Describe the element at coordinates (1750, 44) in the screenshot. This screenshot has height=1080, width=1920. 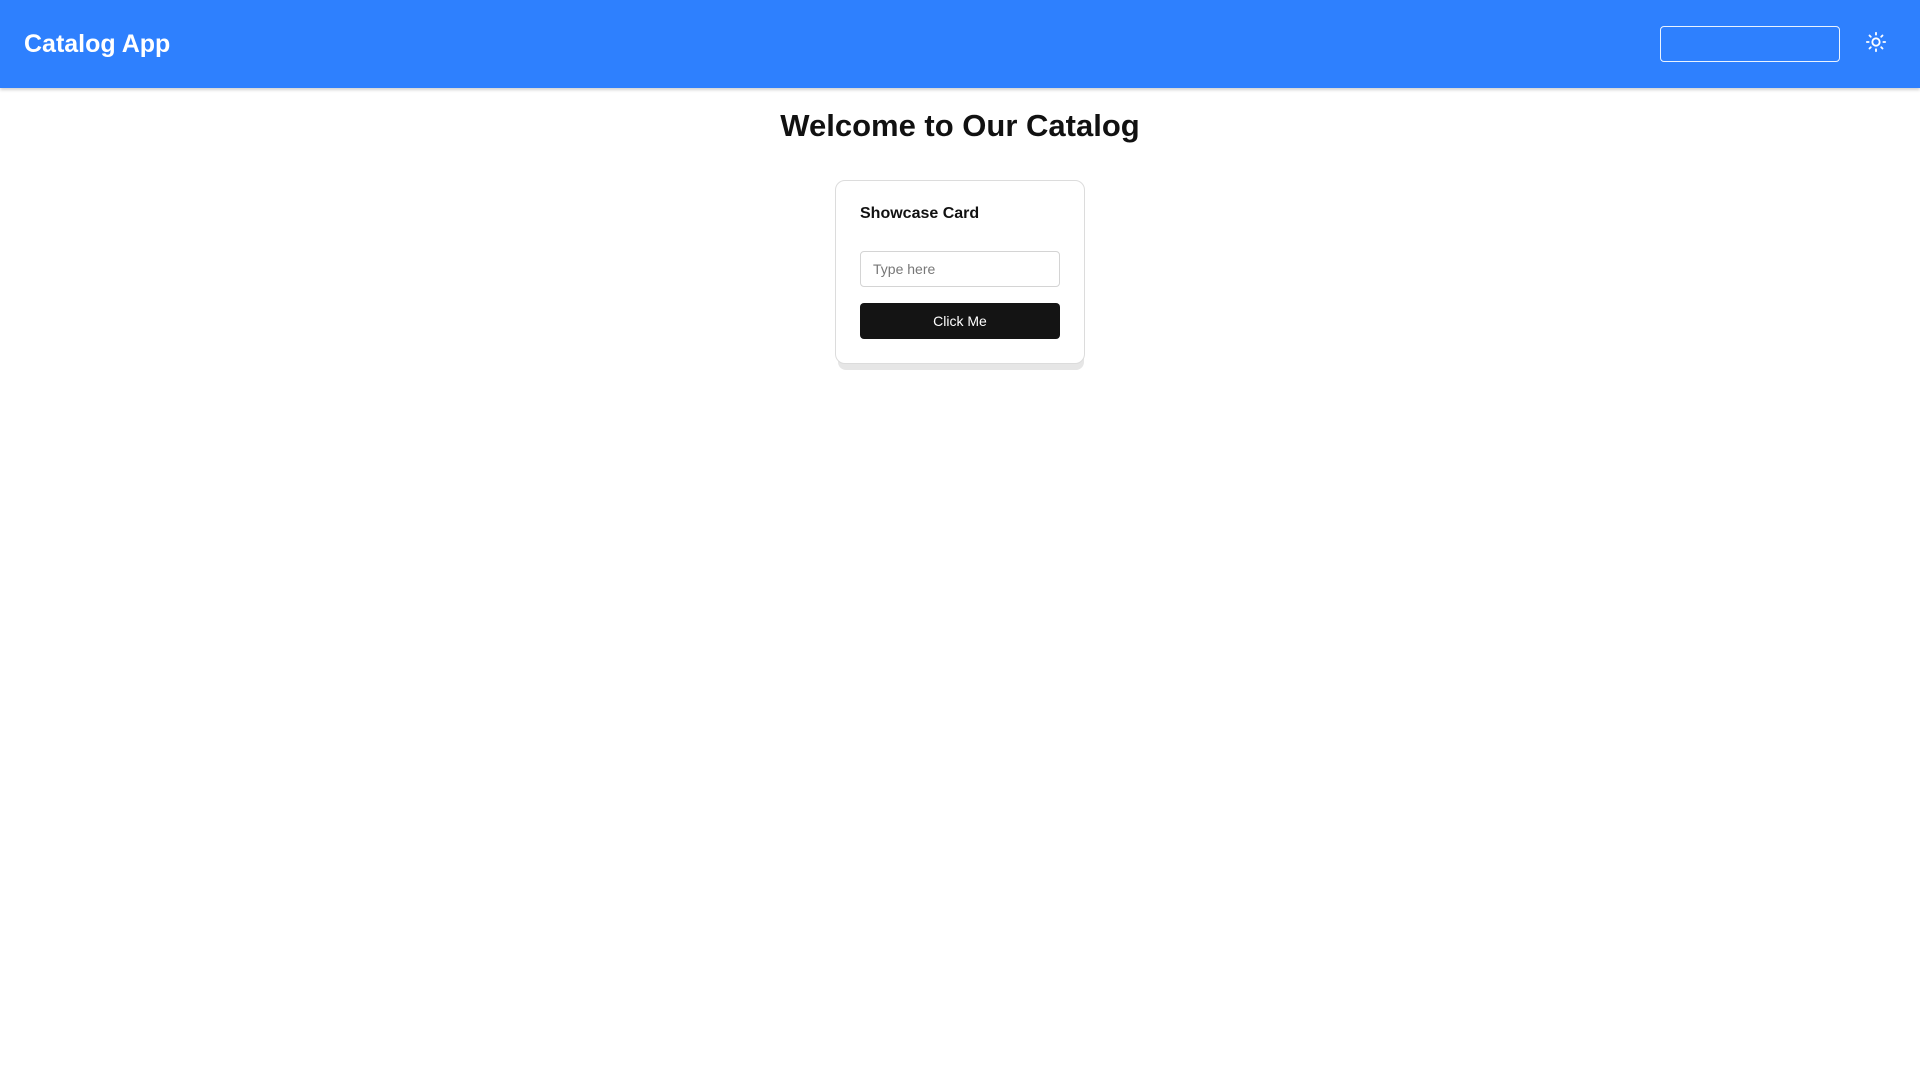
I see `search-input` at that location.